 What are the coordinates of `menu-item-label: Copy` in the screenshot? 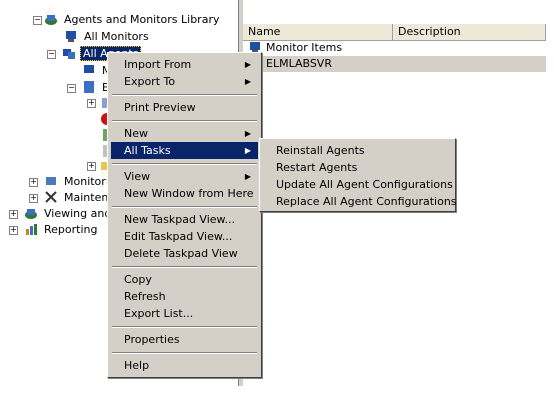 It's located at (138, 279).